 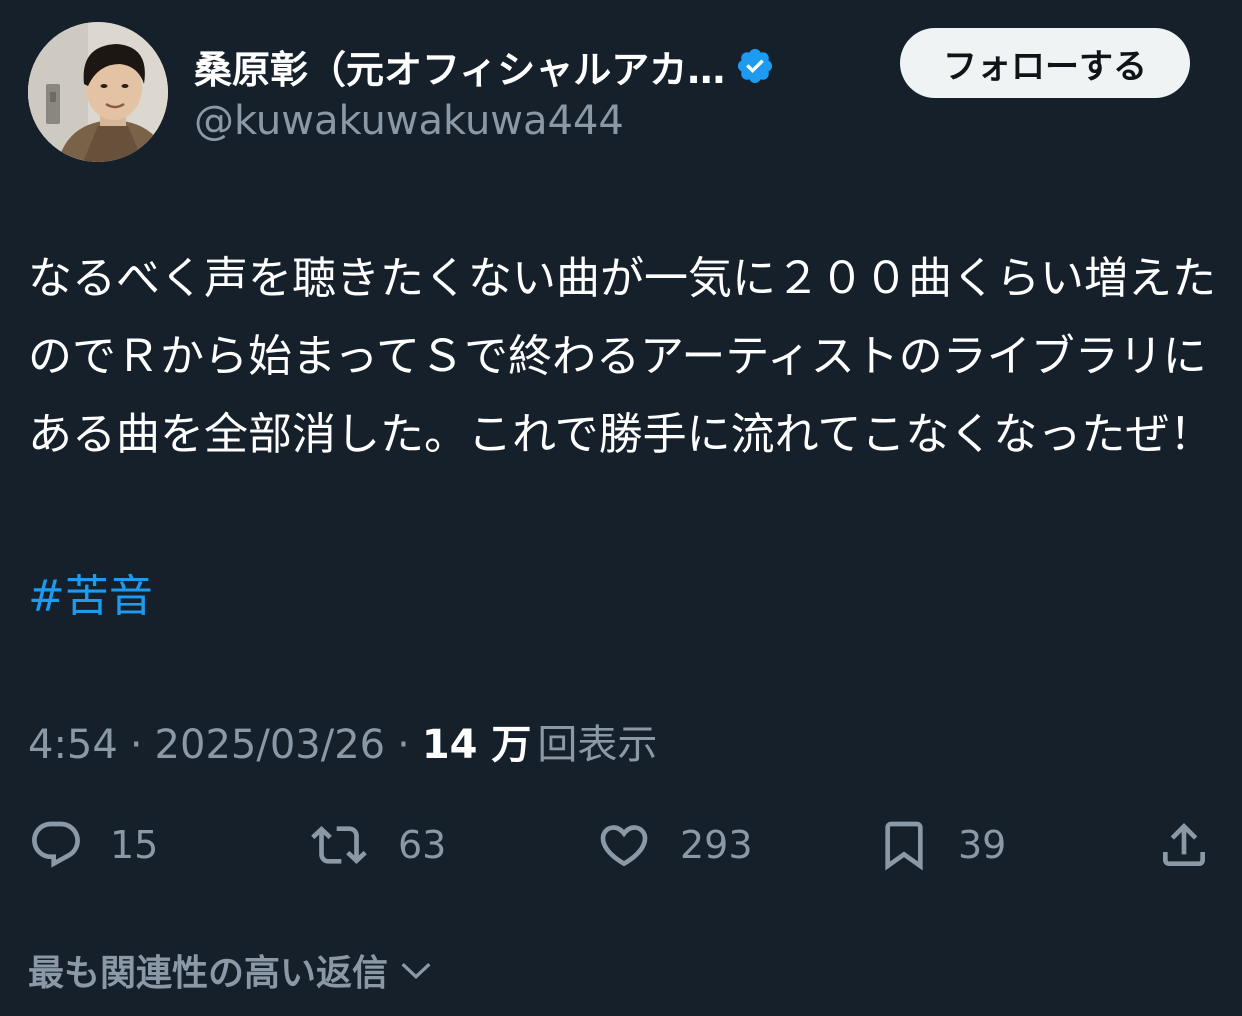 I want to click on chevron-down-icon, so click(x=416, y=970).